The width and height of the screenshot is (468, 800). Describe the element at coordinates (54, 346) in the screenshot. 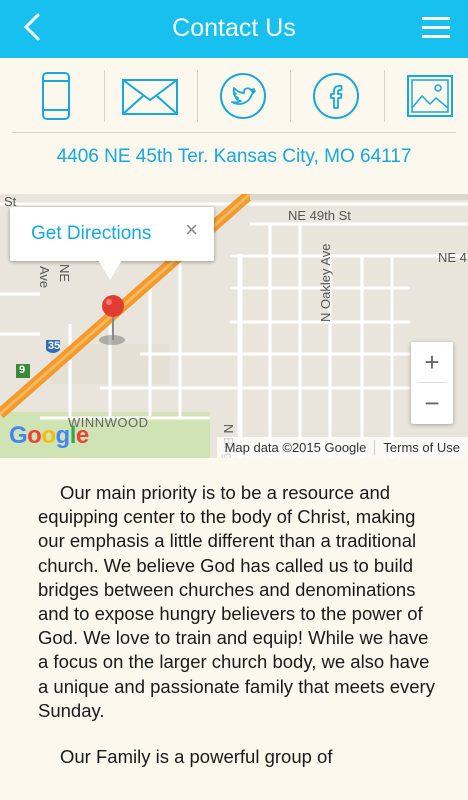

I see `interstate-shield: 35` at that location.